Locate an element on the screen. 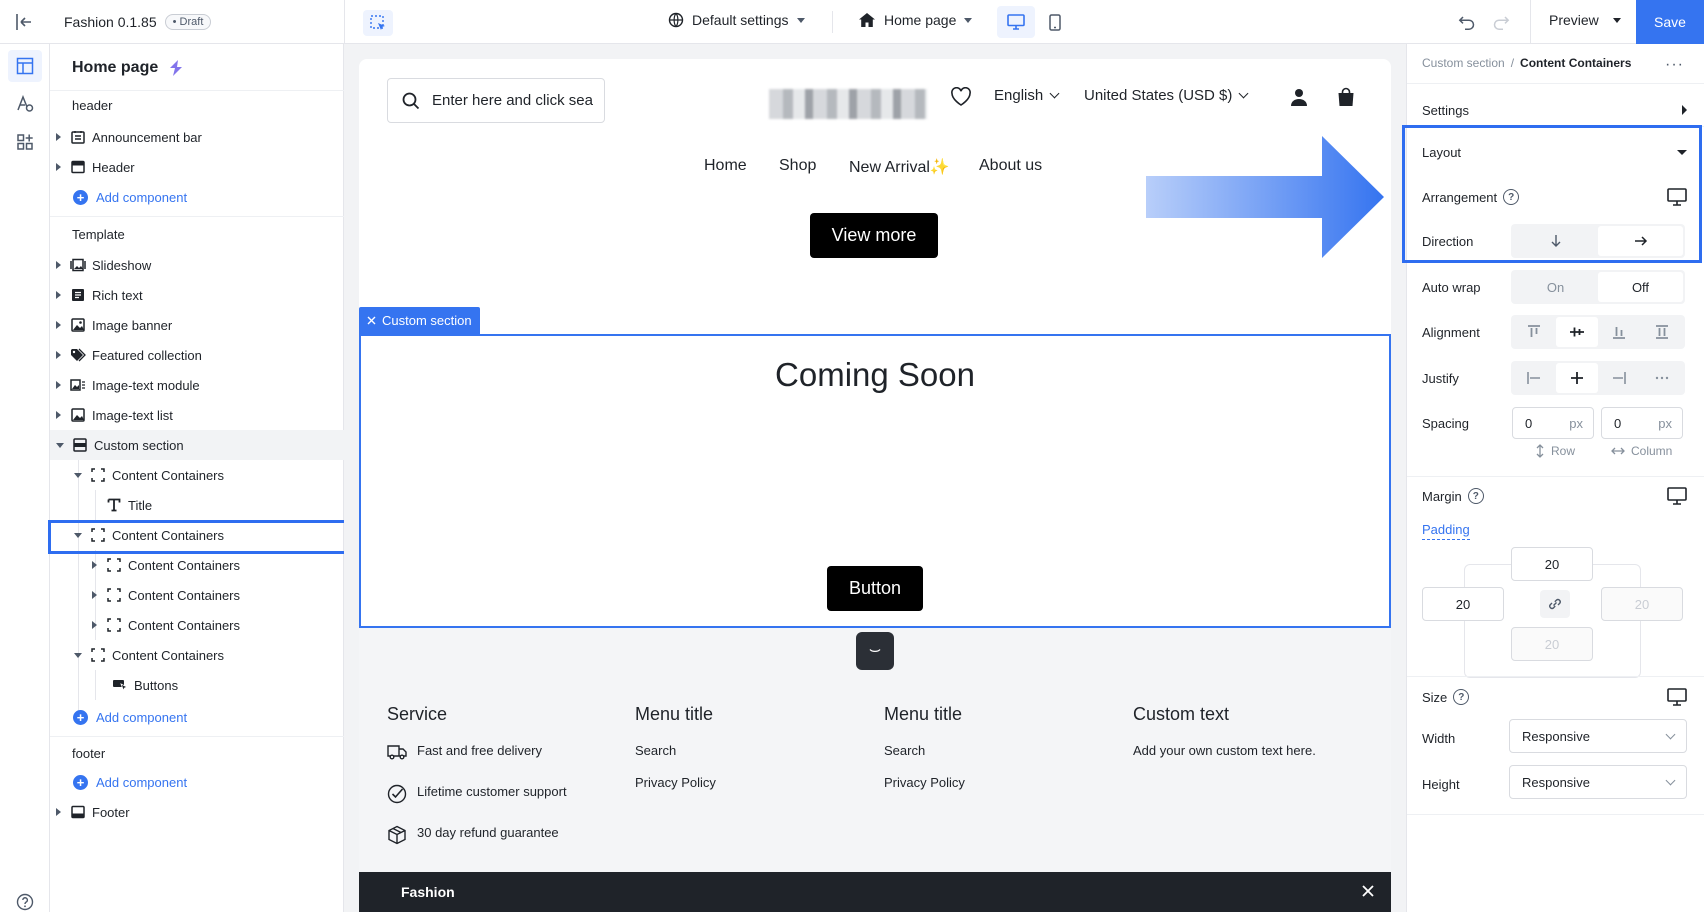  nav-shop: Shop is located at coordinates (797, 166).